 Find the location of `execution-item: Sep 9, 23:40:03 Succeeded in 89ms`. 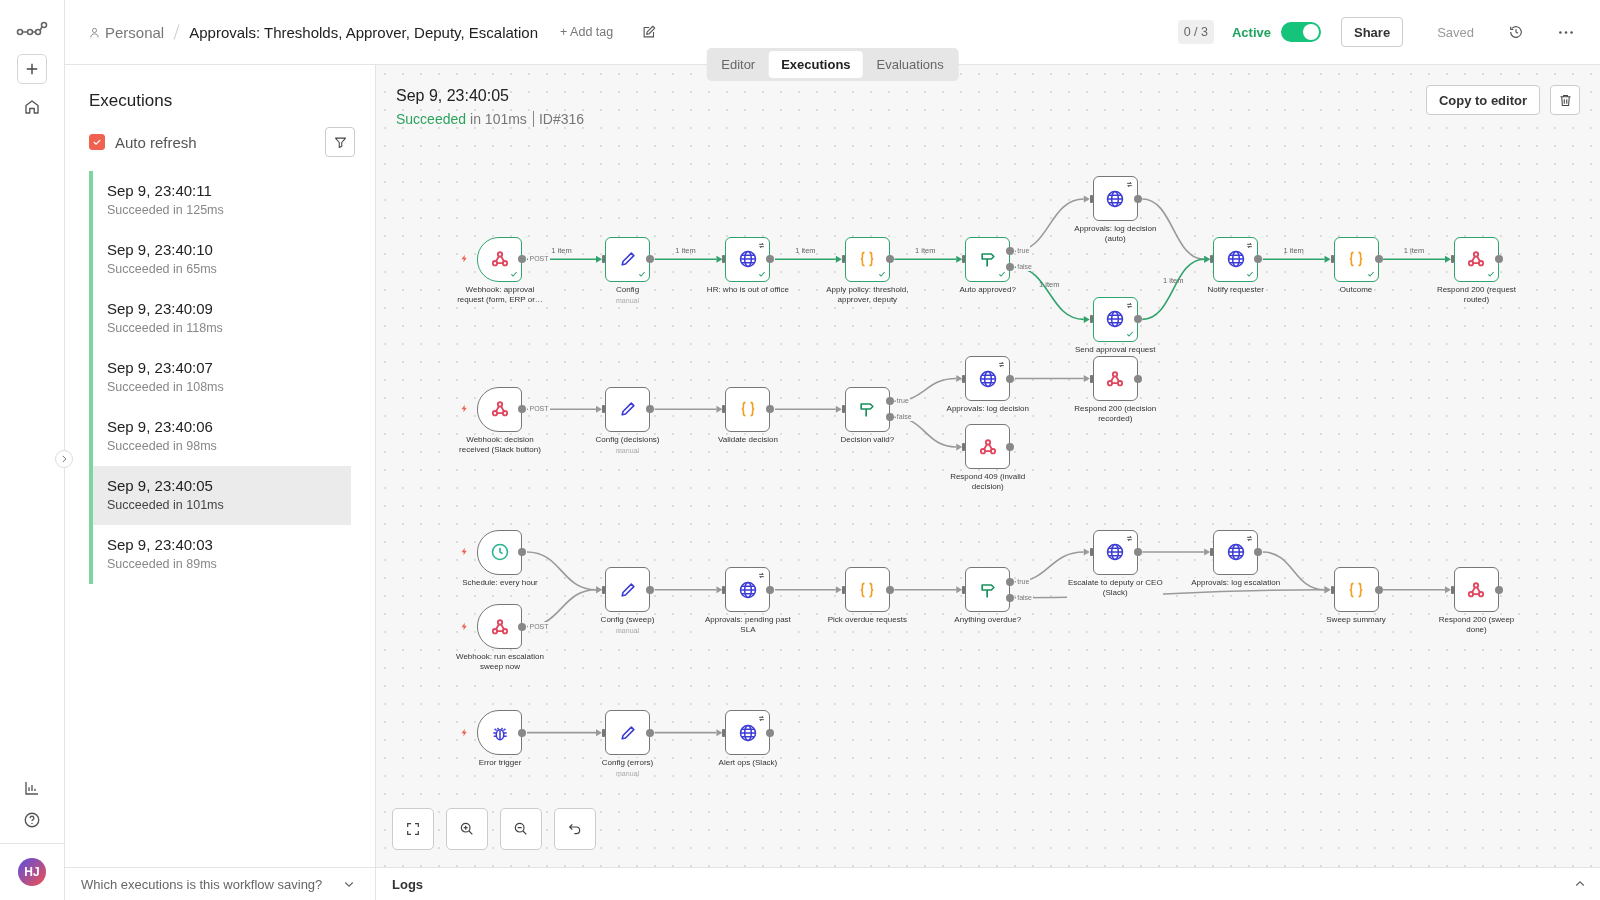

execution-item: Sep 9, 23:40:03 Succeeded in 89ms is located at coordinates (220, 554).